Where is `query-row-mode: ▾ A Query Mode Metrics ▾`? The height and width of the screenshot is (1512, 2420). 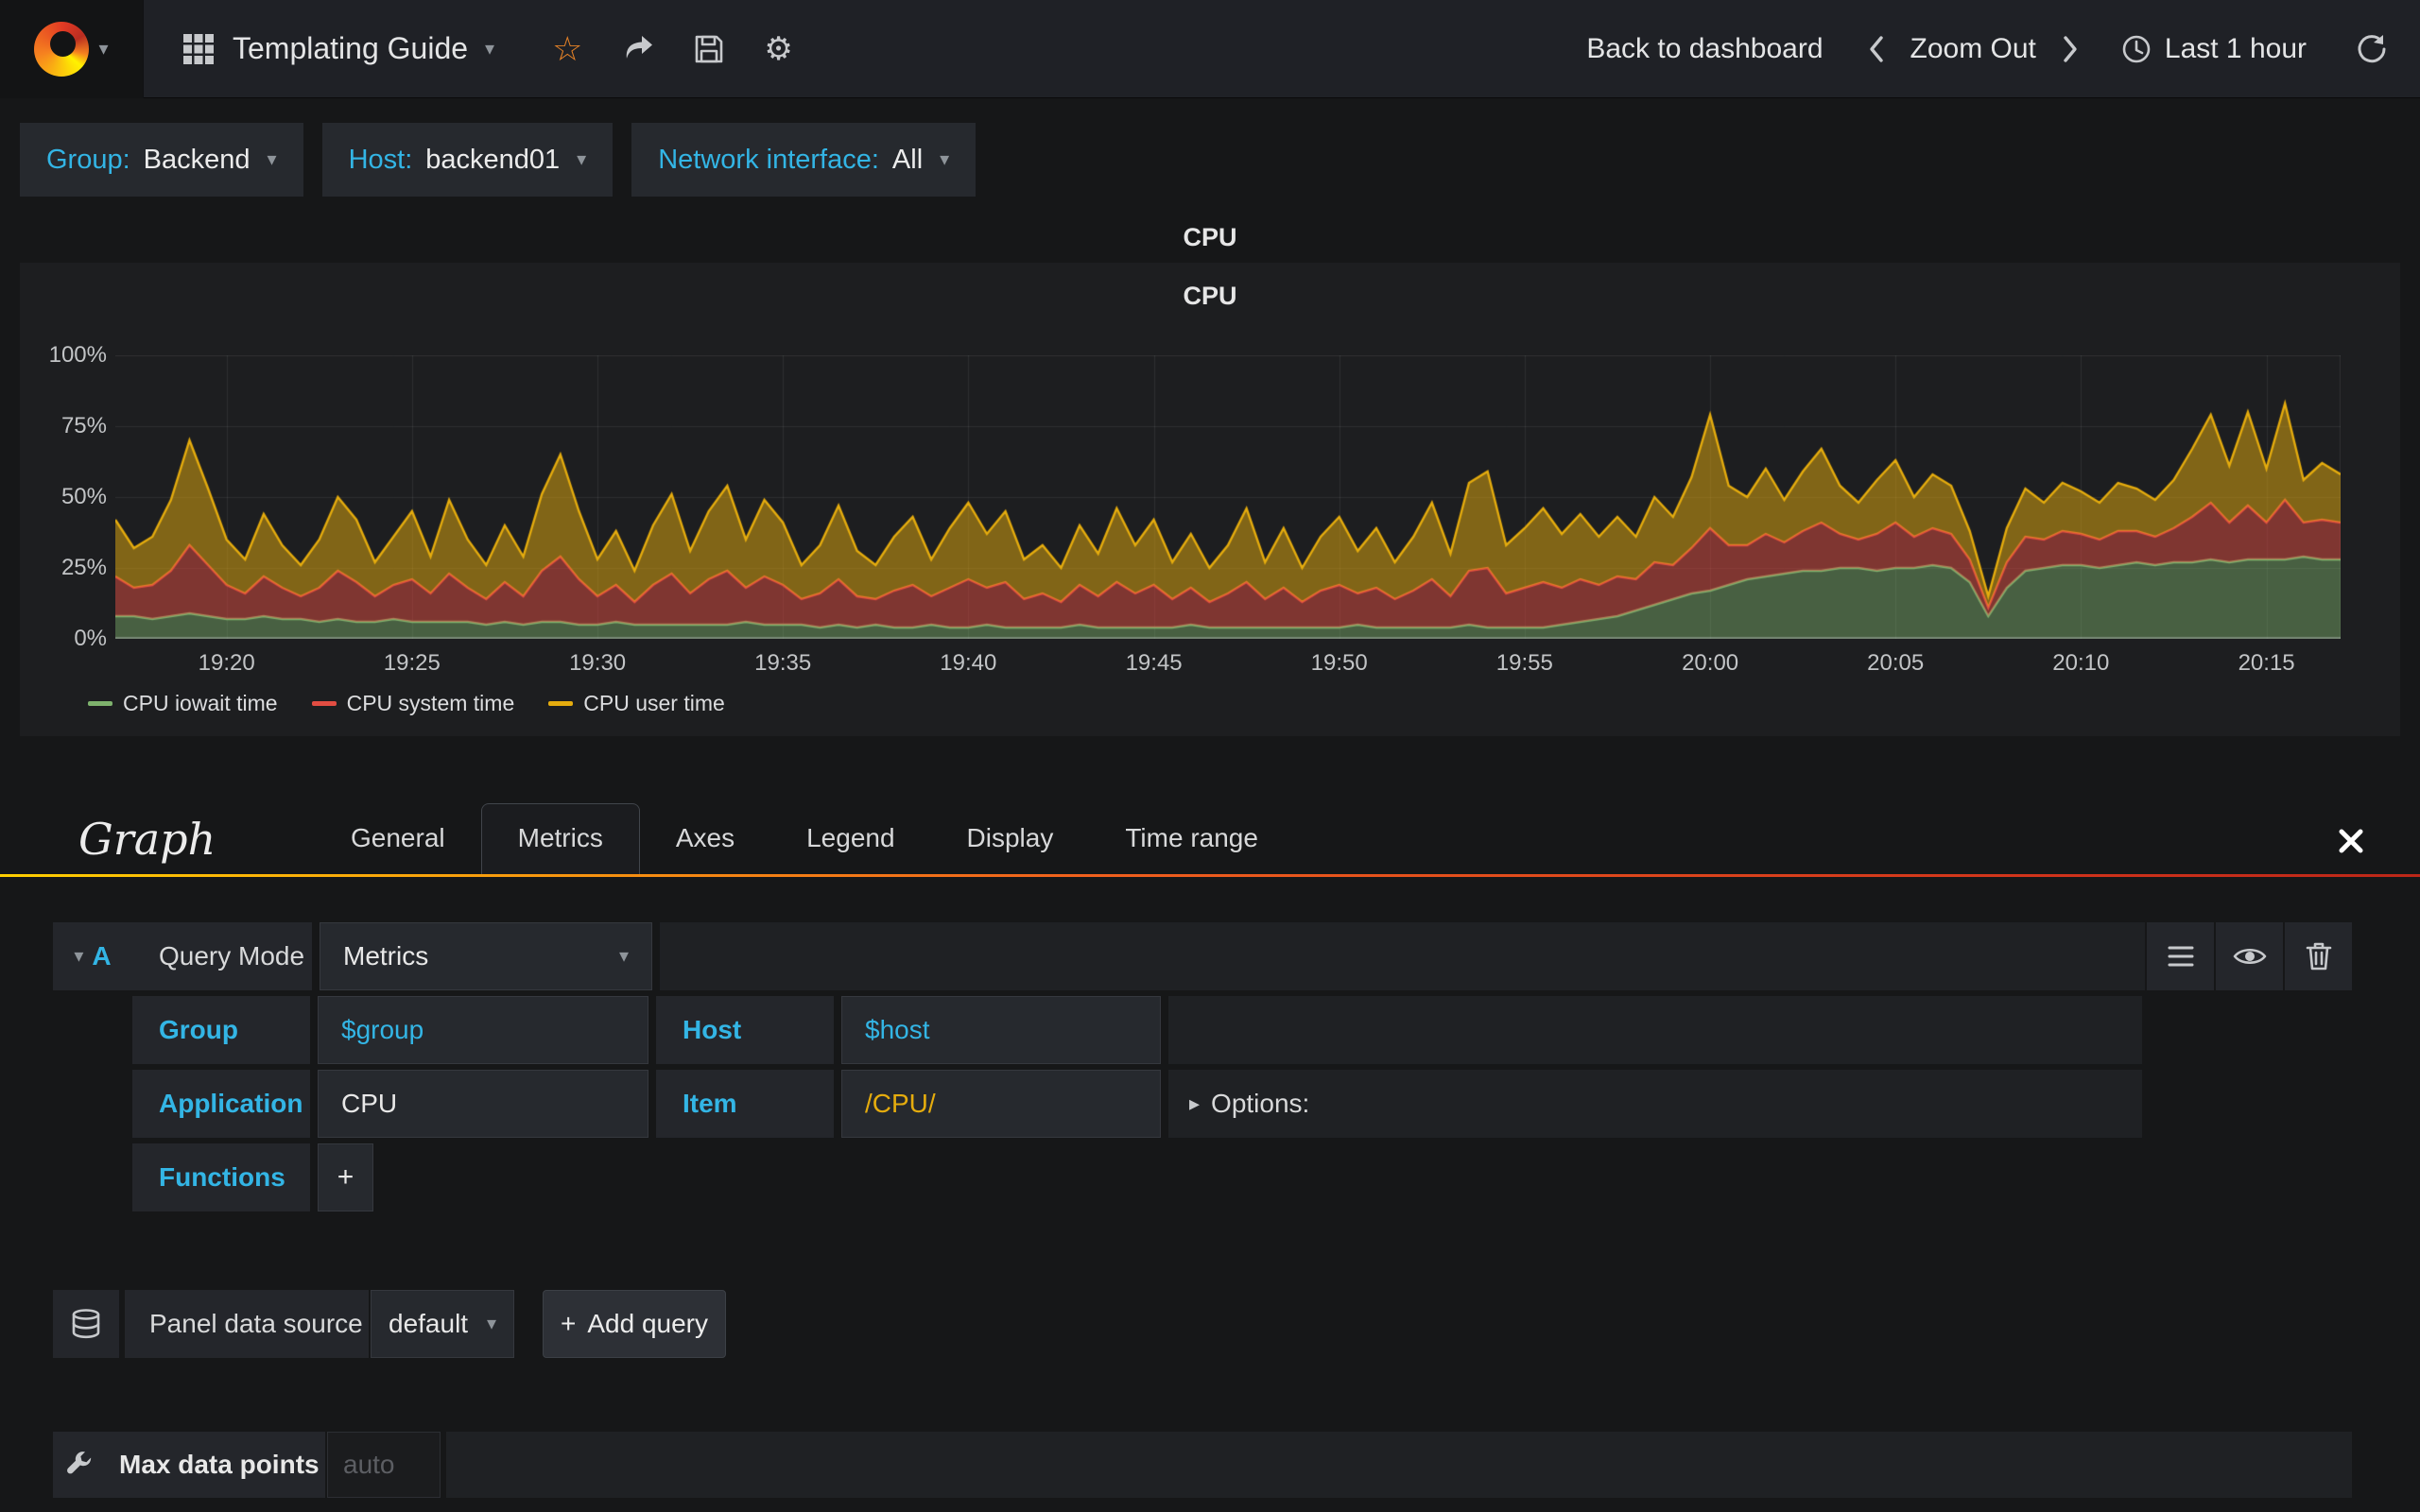 query-row-mode: ▾ A Query Mode Metrics ▾ is located at coordinates (1203, 956).